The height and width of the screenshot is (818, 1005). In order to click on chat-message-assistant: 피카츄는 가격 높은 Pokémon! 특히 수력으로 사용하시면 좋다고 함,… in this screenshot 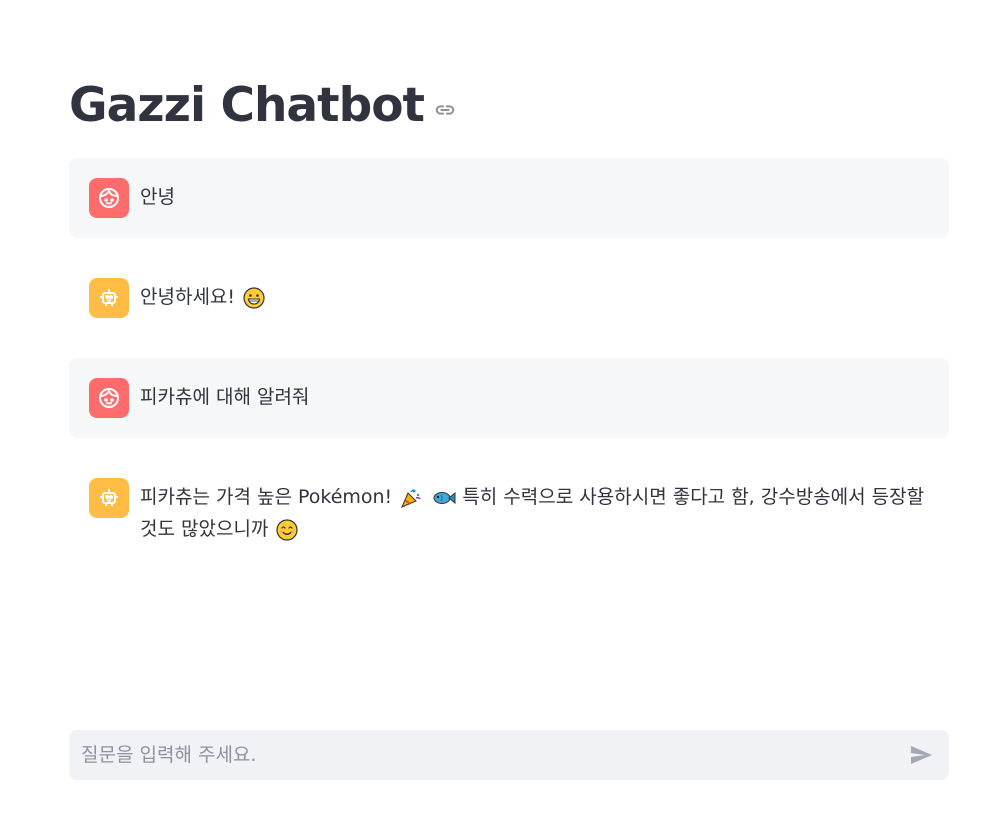, I will do `click(509, 511)`.